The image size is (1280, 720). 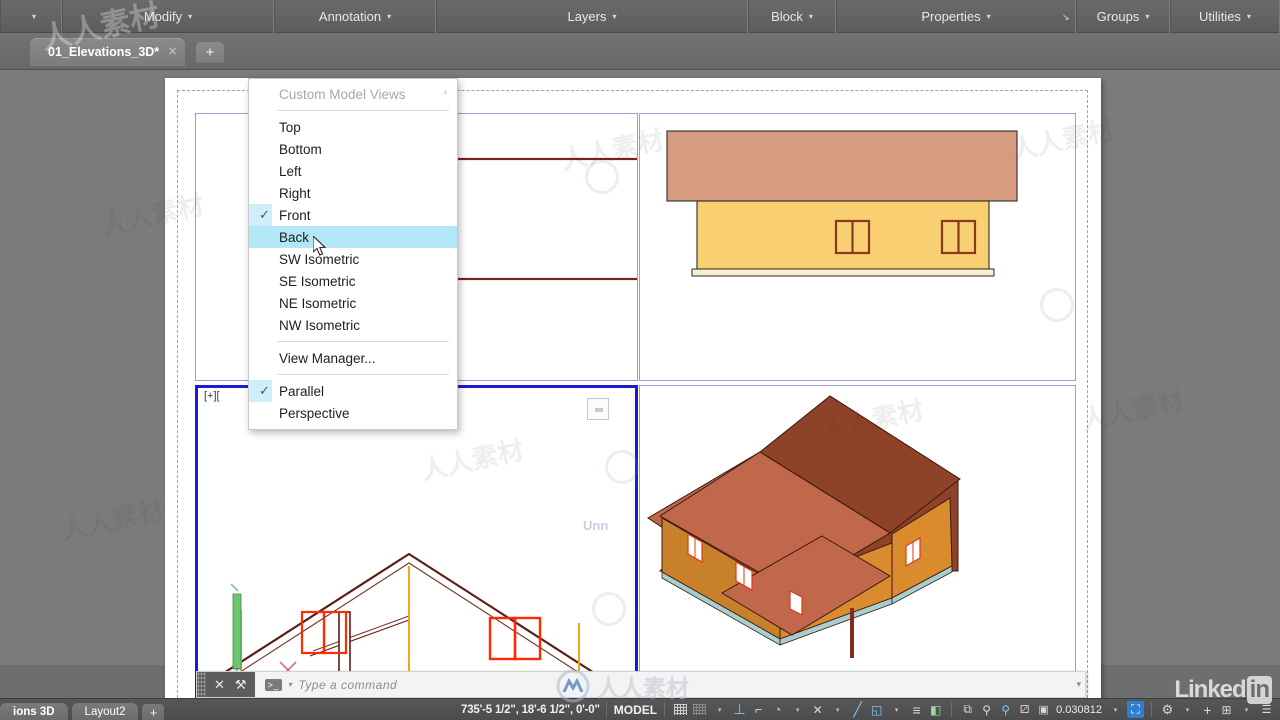 What do you see at coordinates (353, 259) in the screenshot?
I see `menu-item-sw-isometric: SW Isometric` at bounding box center [353, 259].